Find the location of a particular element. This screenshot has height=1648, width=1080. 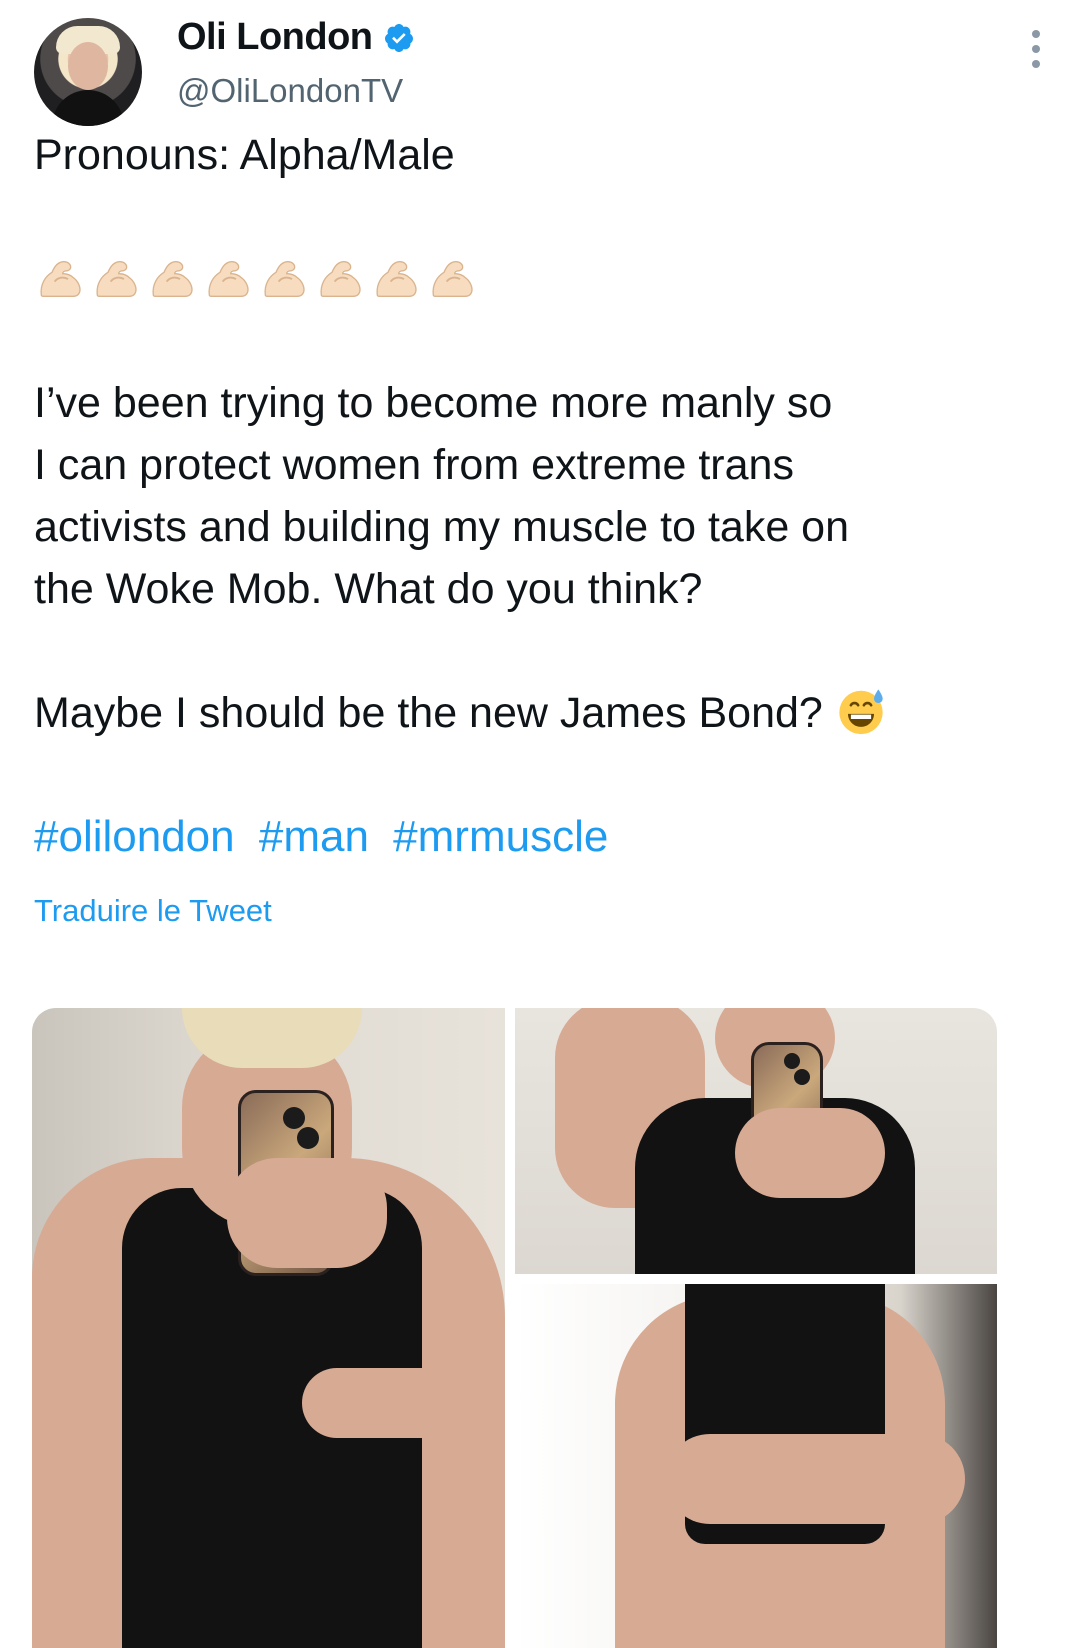

translate-tweet-link: Traduire le Tweet is located at coordinates (153, 911).